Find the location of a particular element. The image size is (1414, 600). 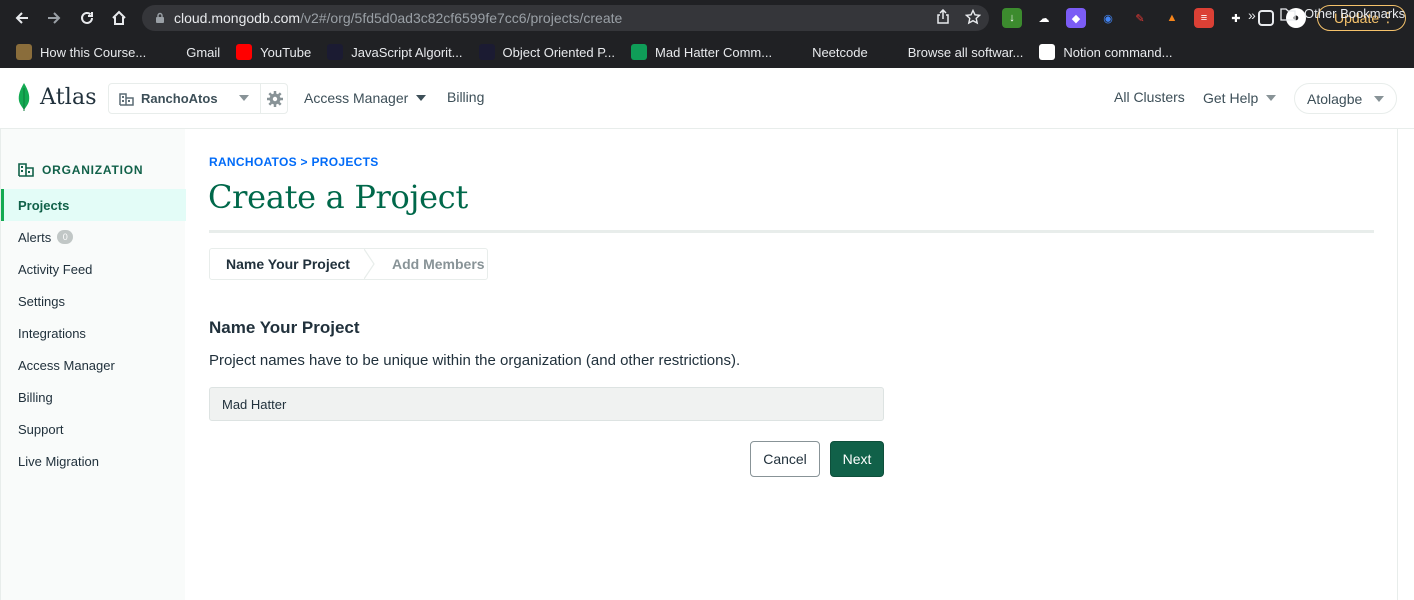

step-divider is located at coordinates (369, 264).